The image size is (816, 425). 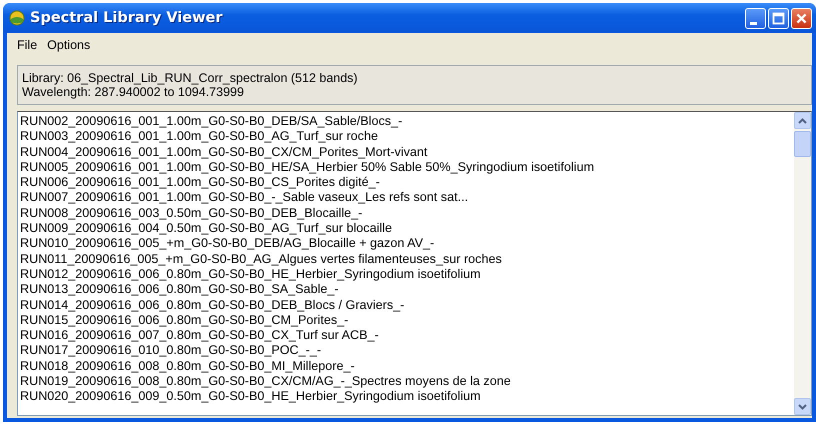 What do you see at coordinates (801, 18) in the screenshot?
I see `close-button` at bounding box center [801, 18].